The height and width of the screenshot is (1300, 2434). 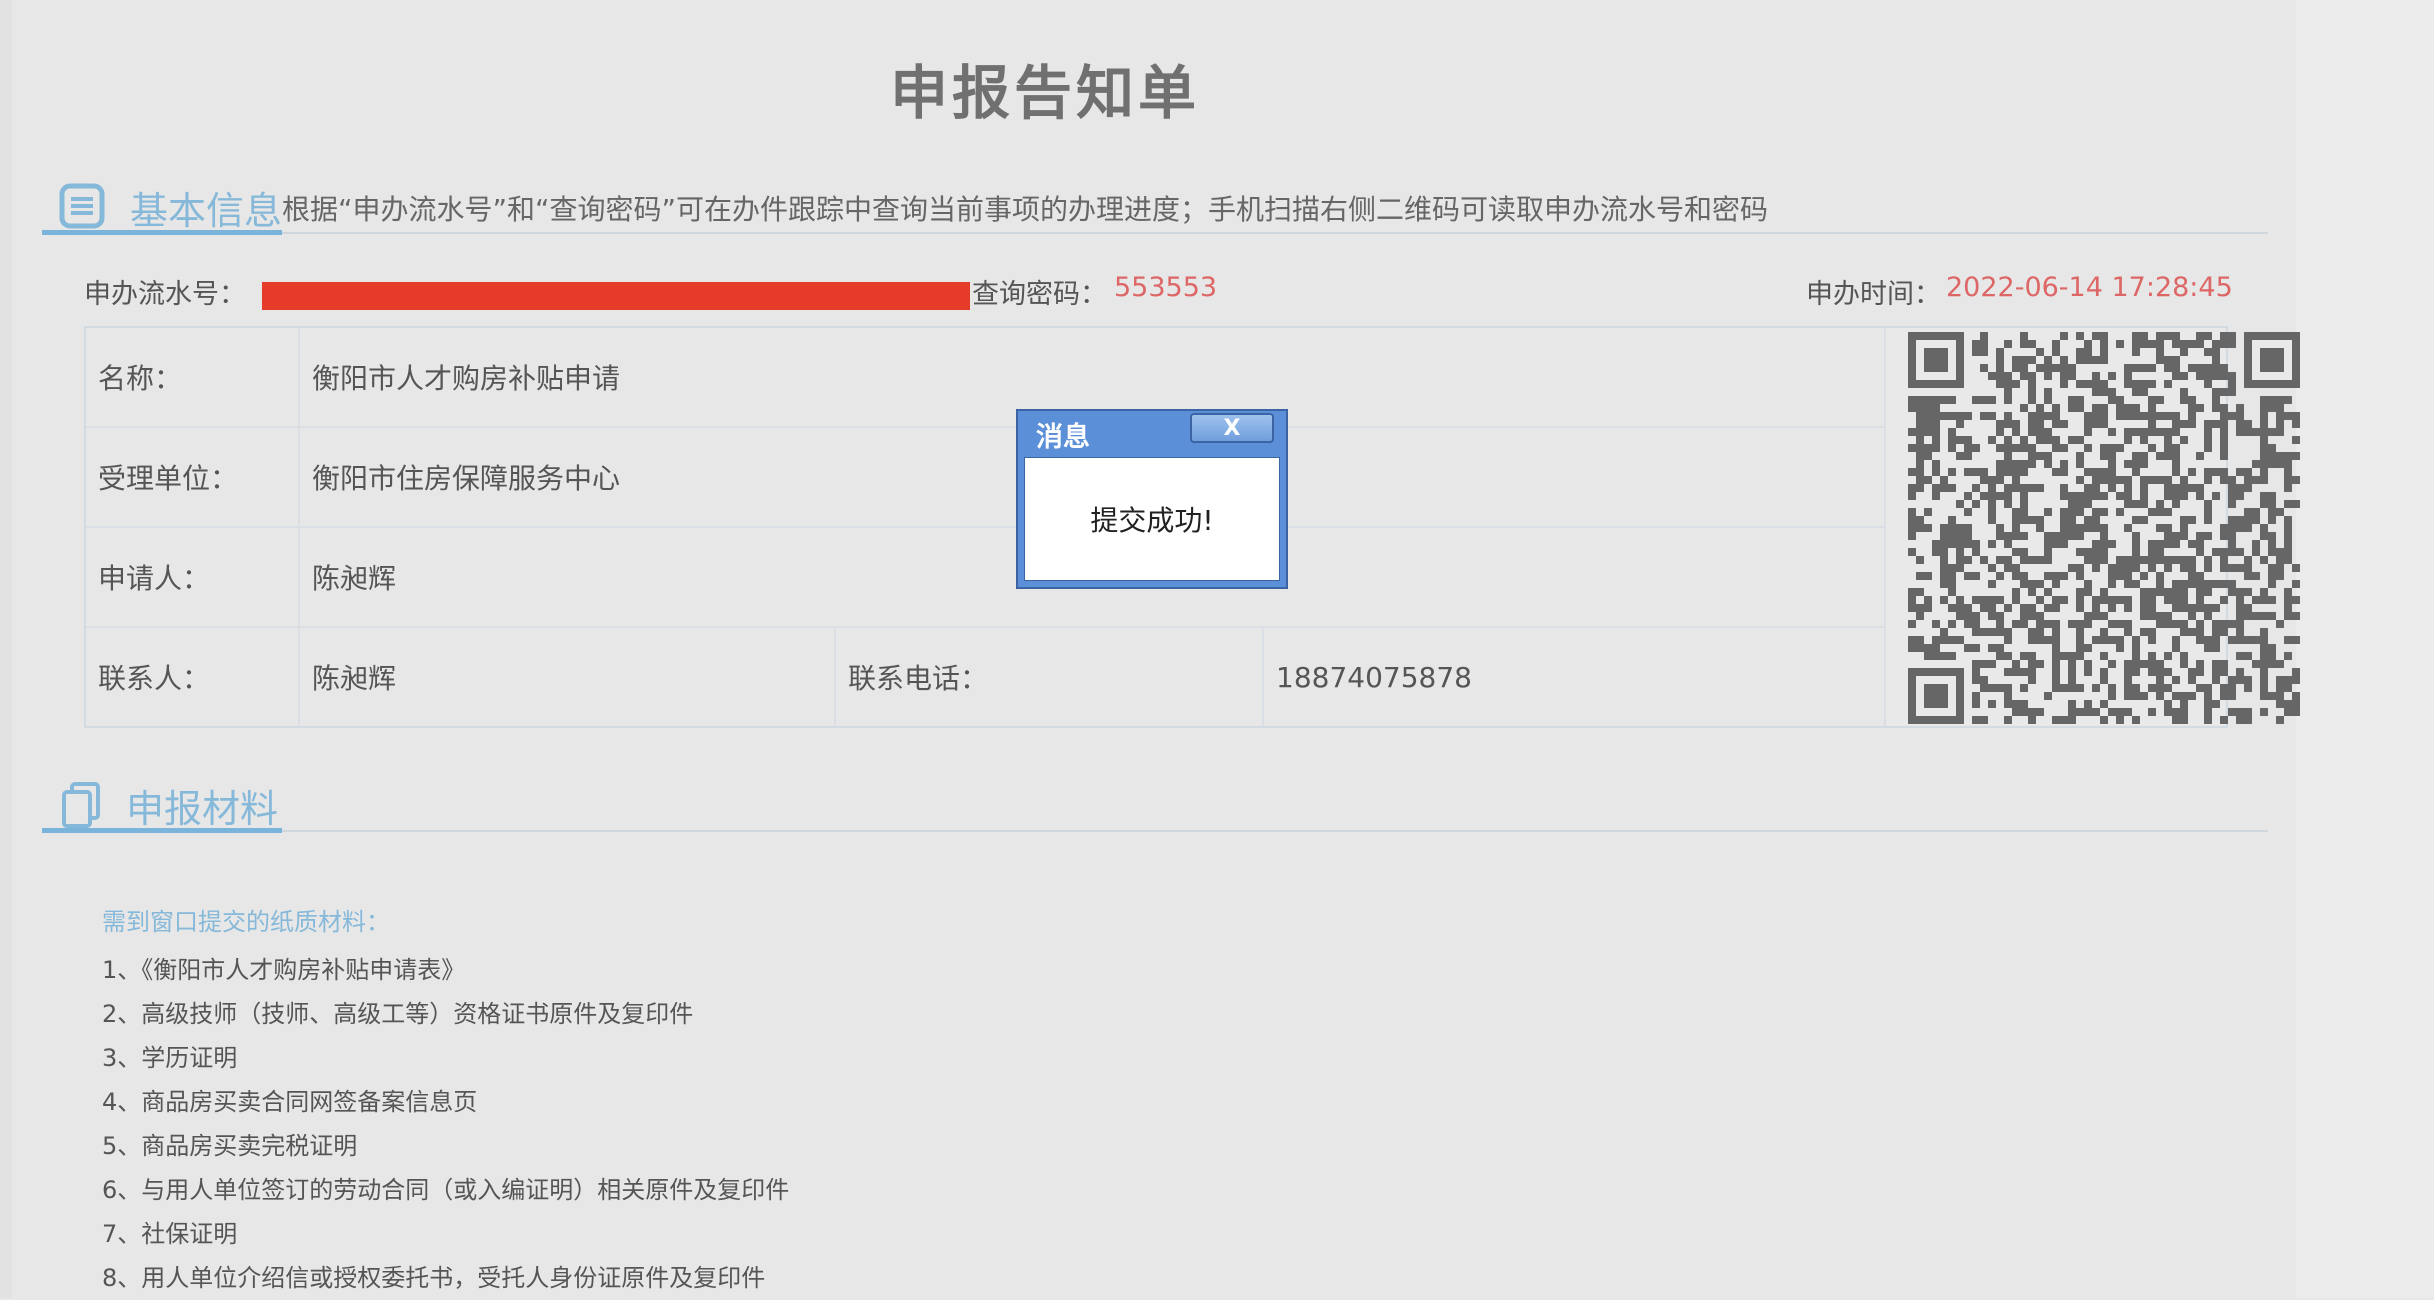 I want to click on dialog-body: 提交成功!, so click(x=1152, y=519).